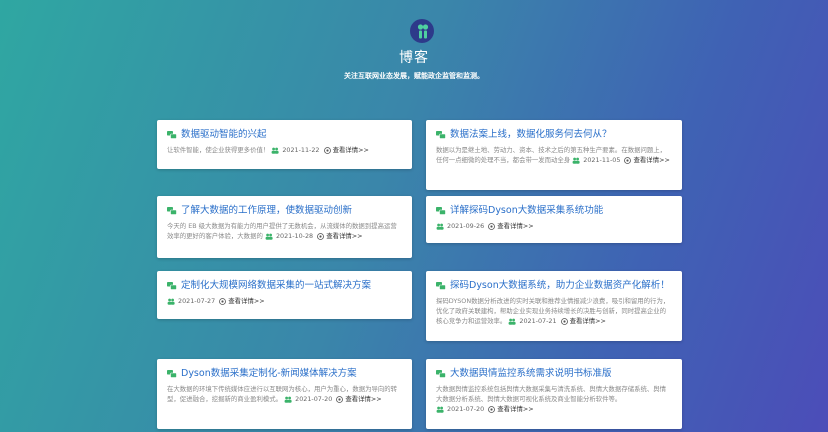  Describe the element at coordinates (284, 295) in the screenshot. I see `post-card: 定制化大规模网络数据采集的一站式解决方案 2021-07-27 查看详情>>` at that location.